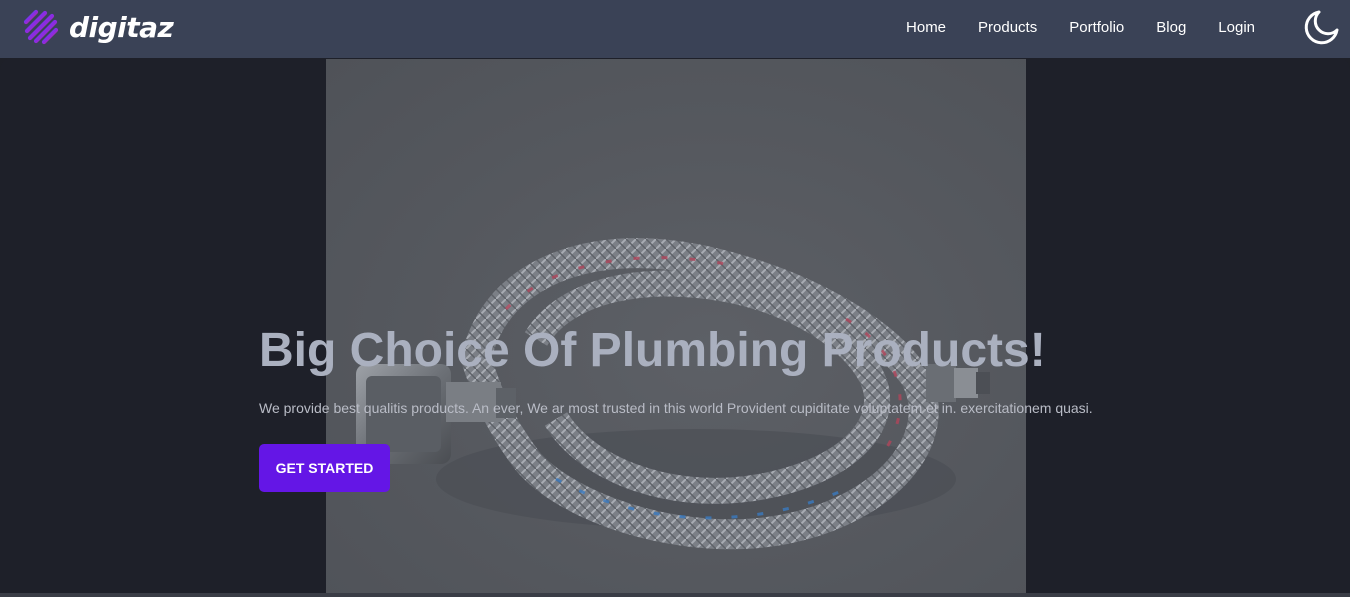 The image size is (1350, 597). What do you see at coordinates (1064, 27) in the screenshot?
I see `main-nav: Home Products Portfolio Blog Login` at bounding box center [1064, 27].